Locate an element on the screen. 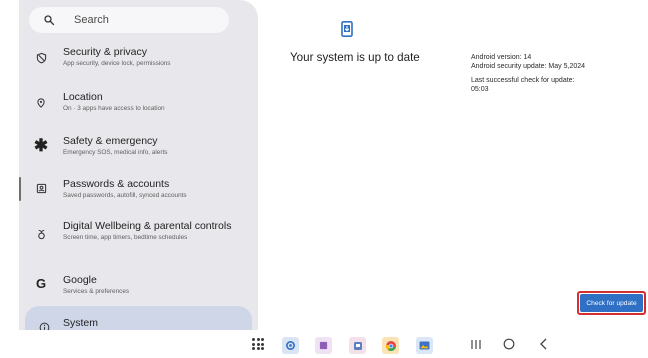 This screenshot has height=358, width=648. google-icon: G is located at coordinates (41, 283).